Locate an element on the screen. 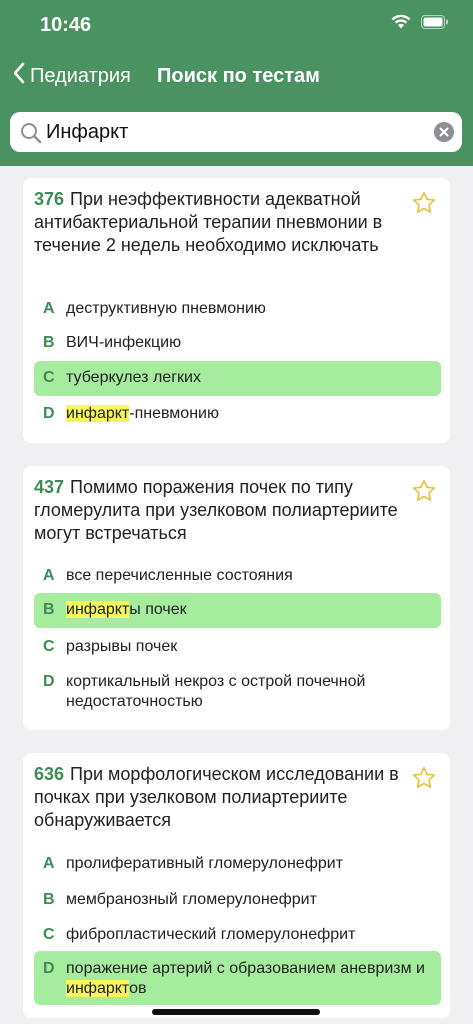 This screenshot has height=1024, width=473. answer-option: B ВИЧ-инфекцию is located at coordinates (237, 343).